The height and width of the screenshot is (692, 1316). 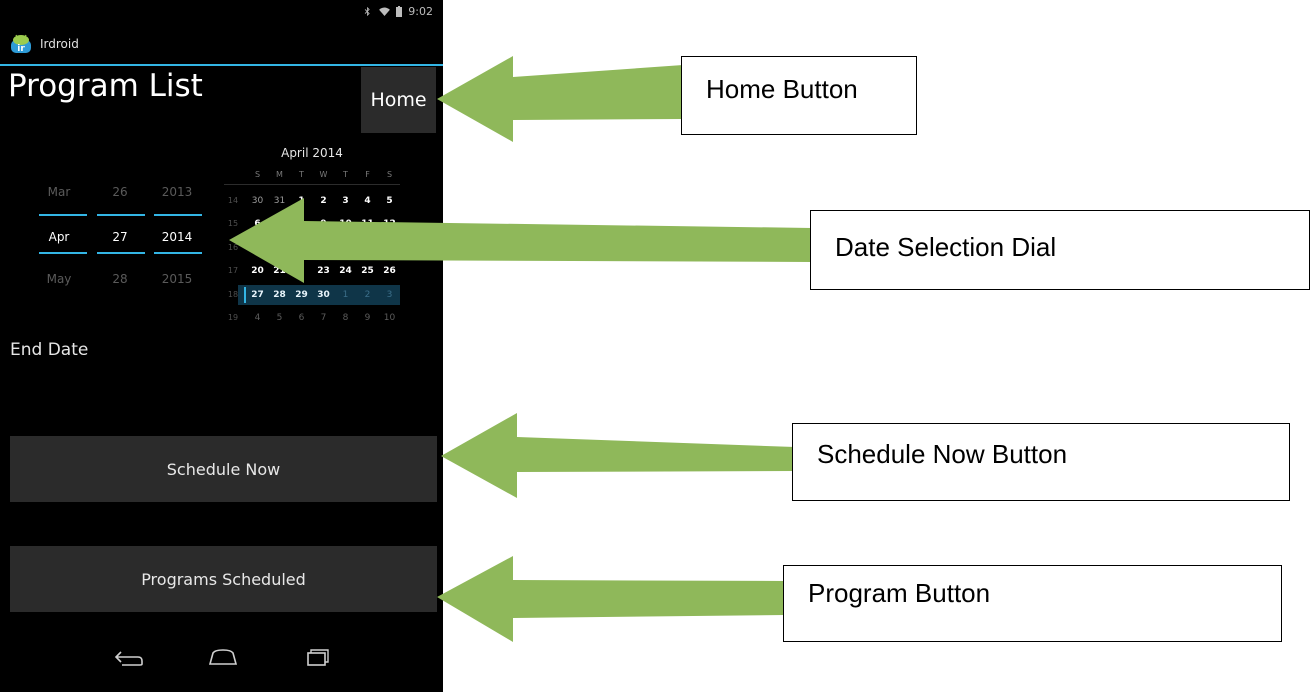 I want to click on program-button-callout: Program Button, so click(x=1032, y=603).